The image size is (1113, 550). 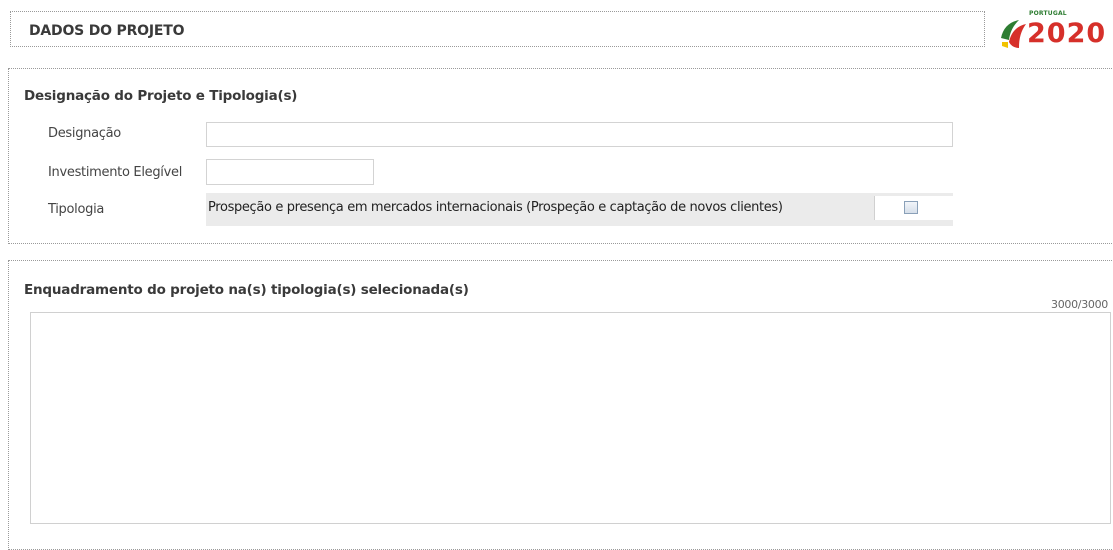 I want to click on portugal-2020-logo: PORTUGAL 2020, so click(x=1055, y=31).